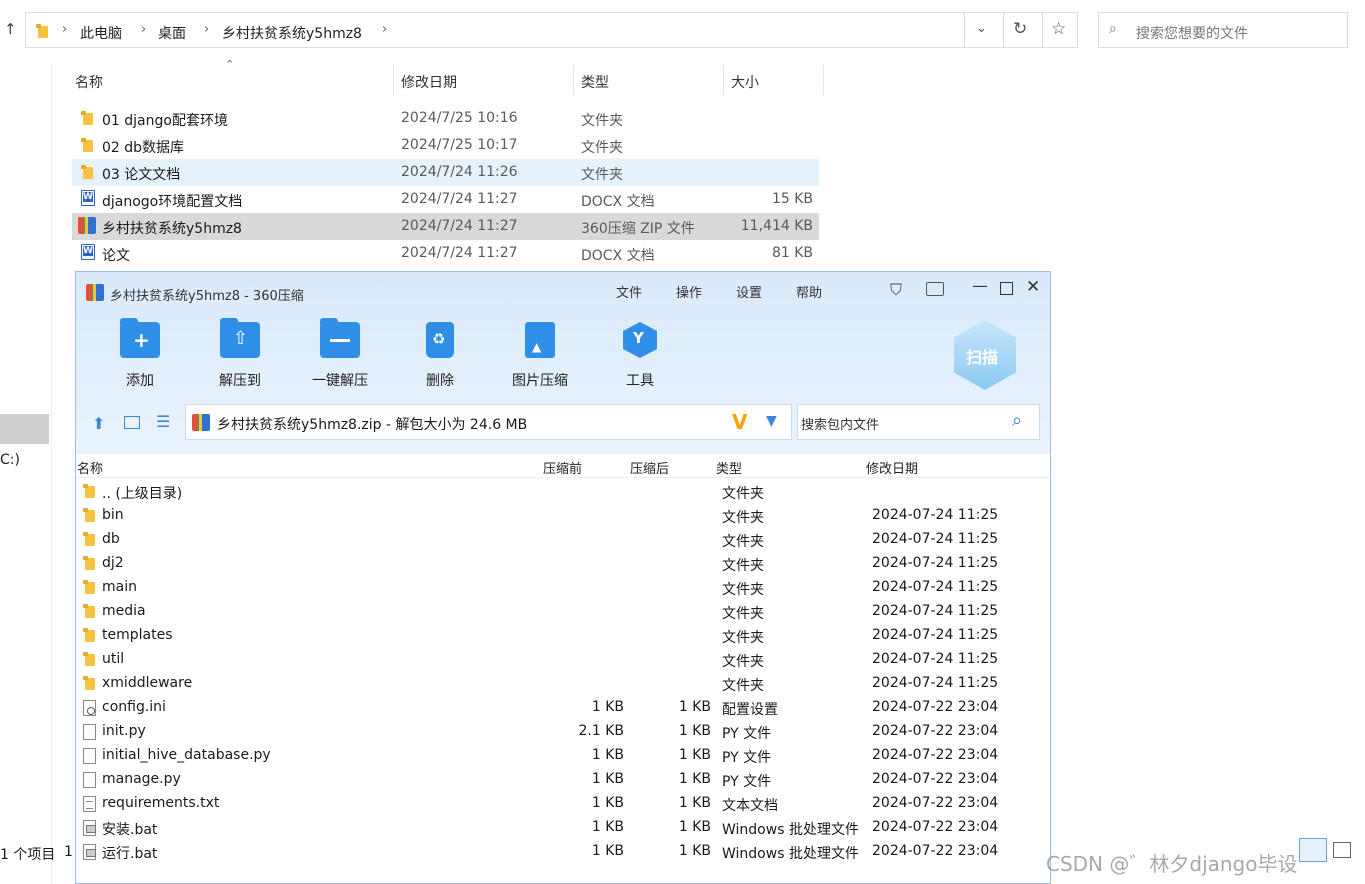  Describe the element at coordinates (142, 494) in the screenshot. I see `archive-item-name: .. (上级目录)` at that location.